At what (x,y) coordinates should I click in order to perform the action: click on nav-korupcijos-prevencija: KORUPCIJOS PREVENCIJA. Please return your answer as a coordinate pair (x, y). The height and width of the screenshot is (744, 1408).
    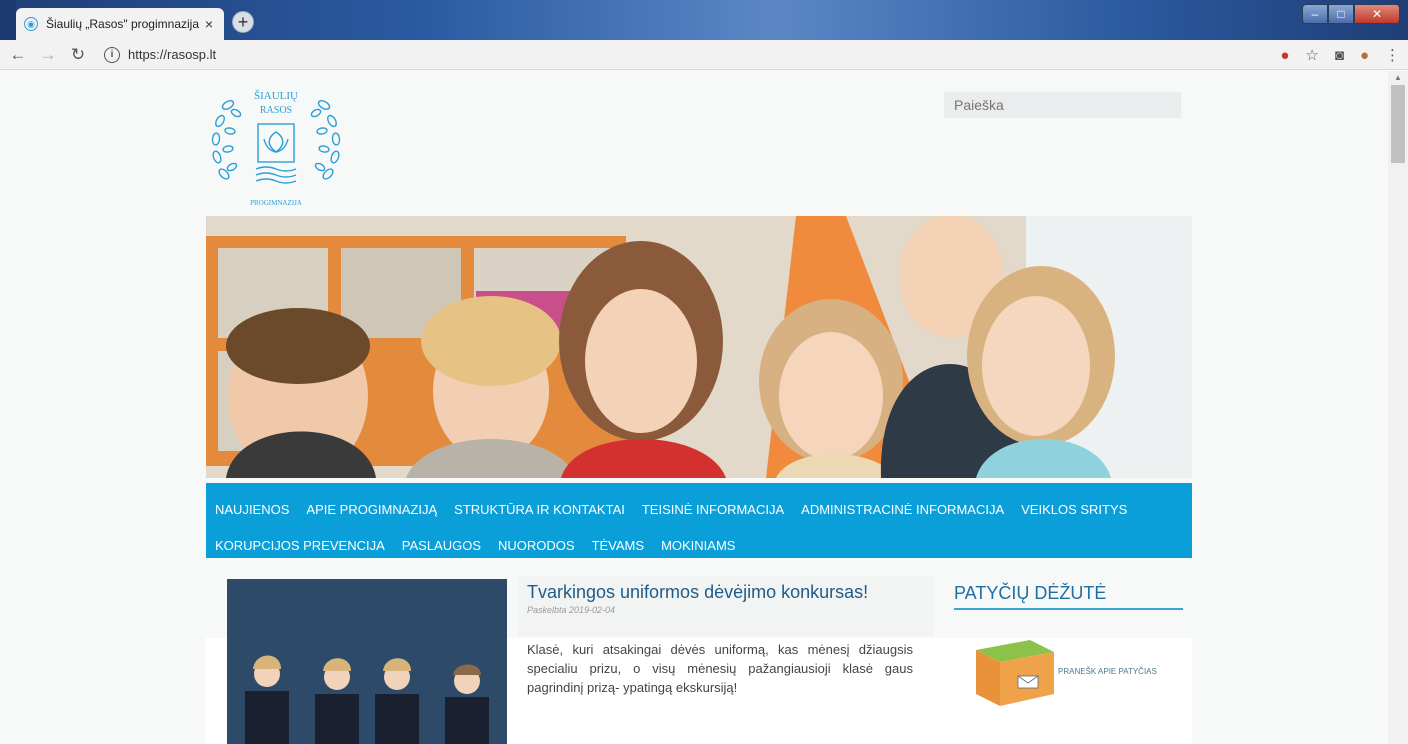
    Looking at the image, I should click on (300, 545).